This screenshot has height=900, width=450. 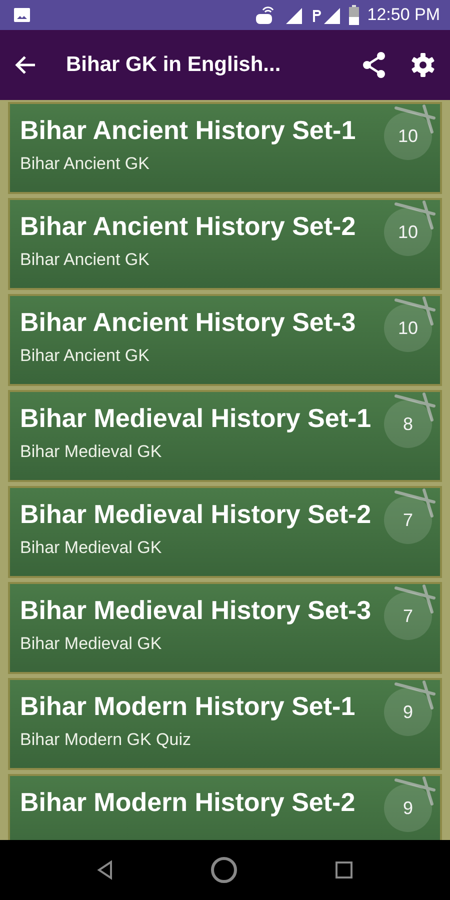 What do you see at coordinates (225, 148) in the screenshot?
I see `quiz-set-card: Bihar Ancient History Set-1 Bihar Ancient GK 10` at bounding box center [225, 148].